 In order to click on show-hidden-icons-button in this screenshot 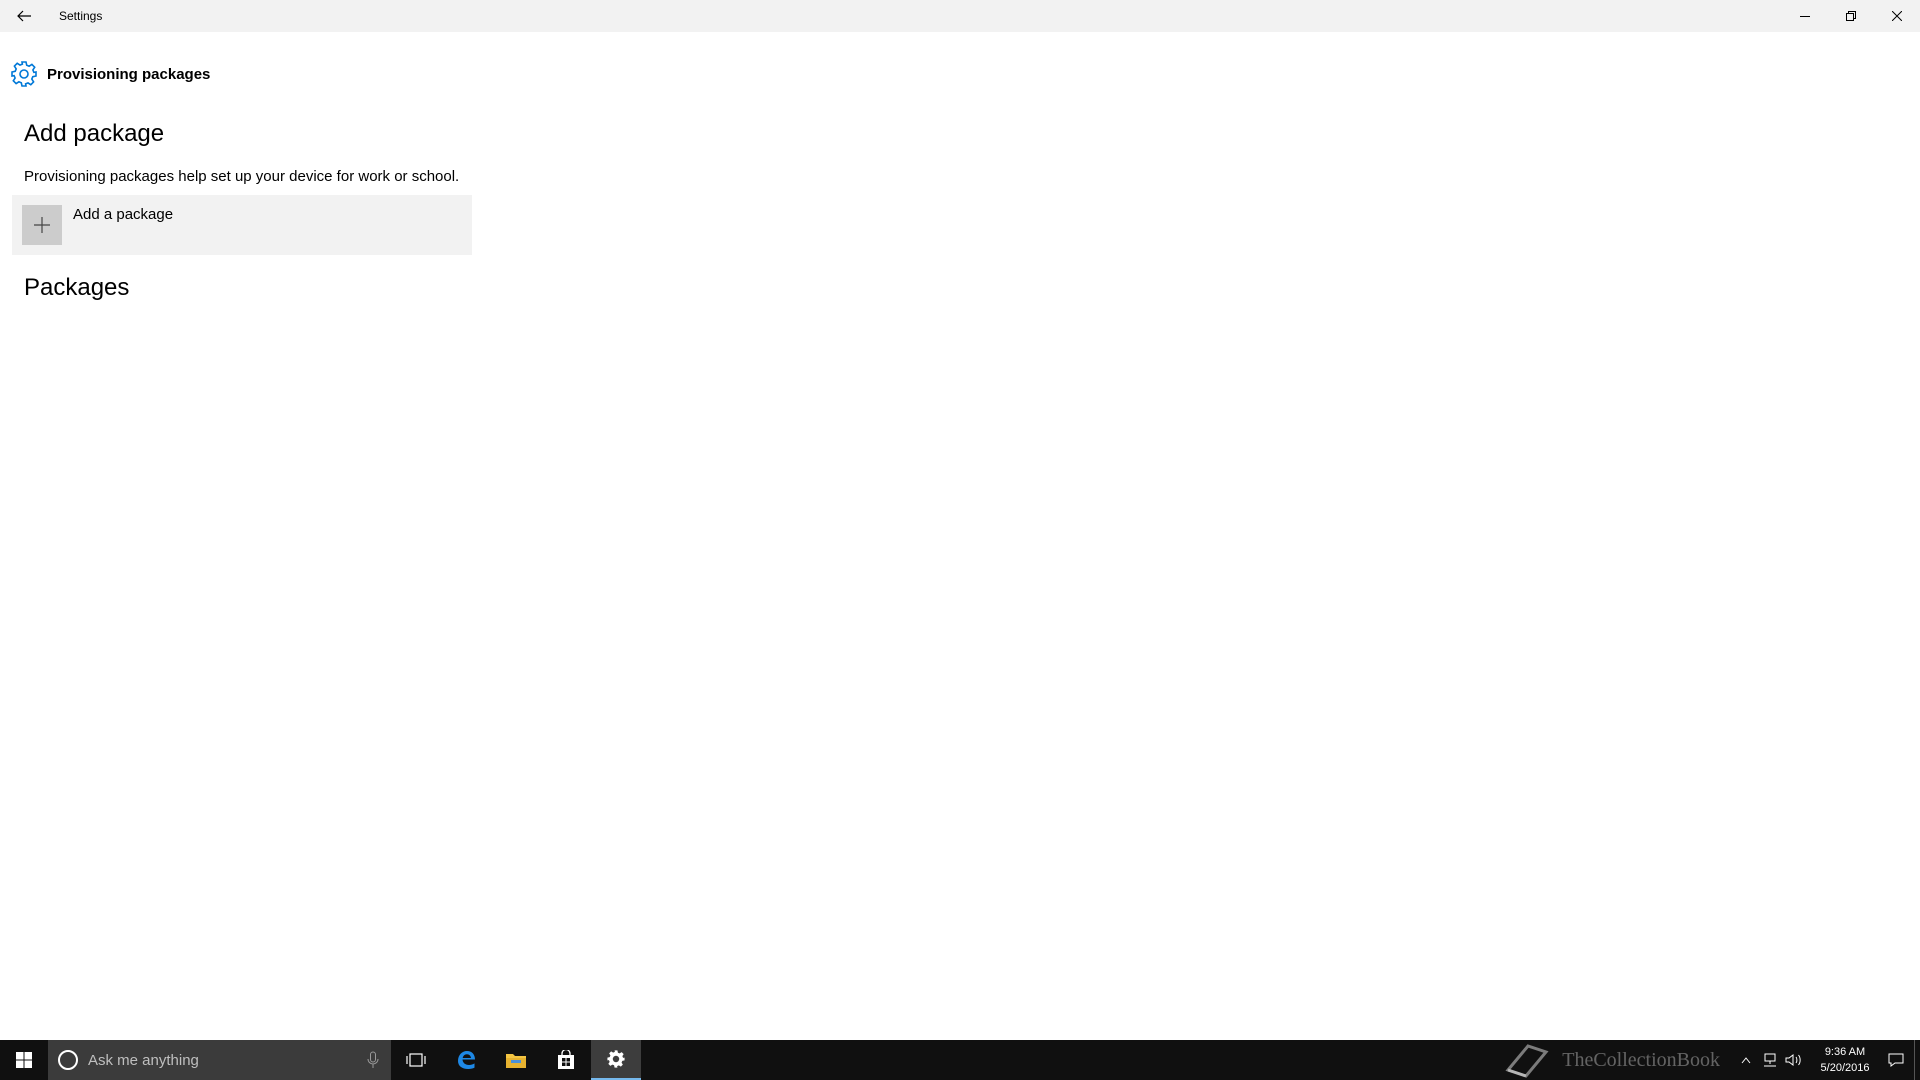, I will do `click(1746, 1060)`.